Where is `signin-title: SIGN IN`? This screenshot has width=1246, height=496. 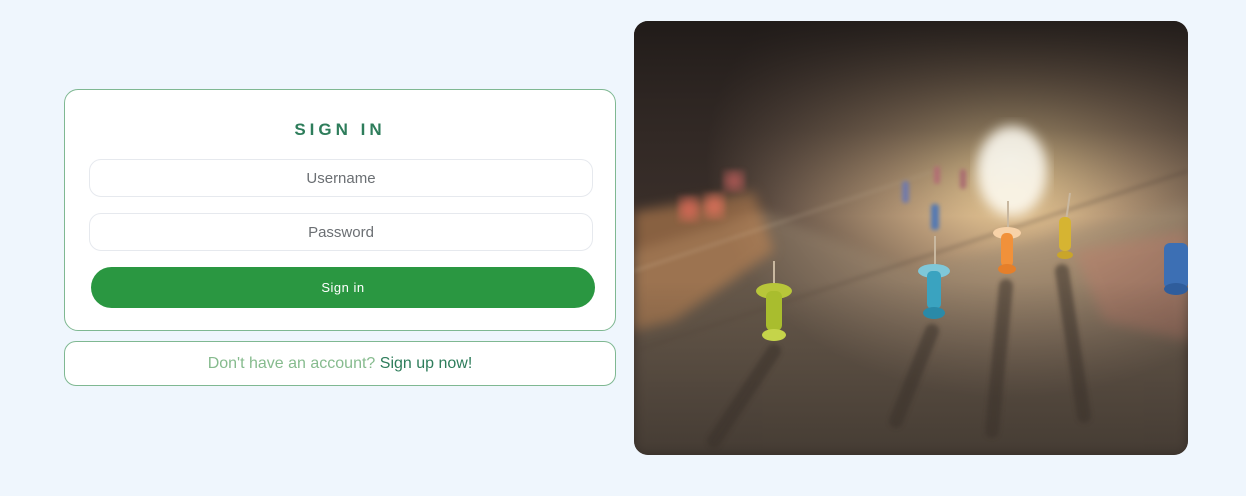
signin-title: SIGN IN is located at coordinates (340, 129).